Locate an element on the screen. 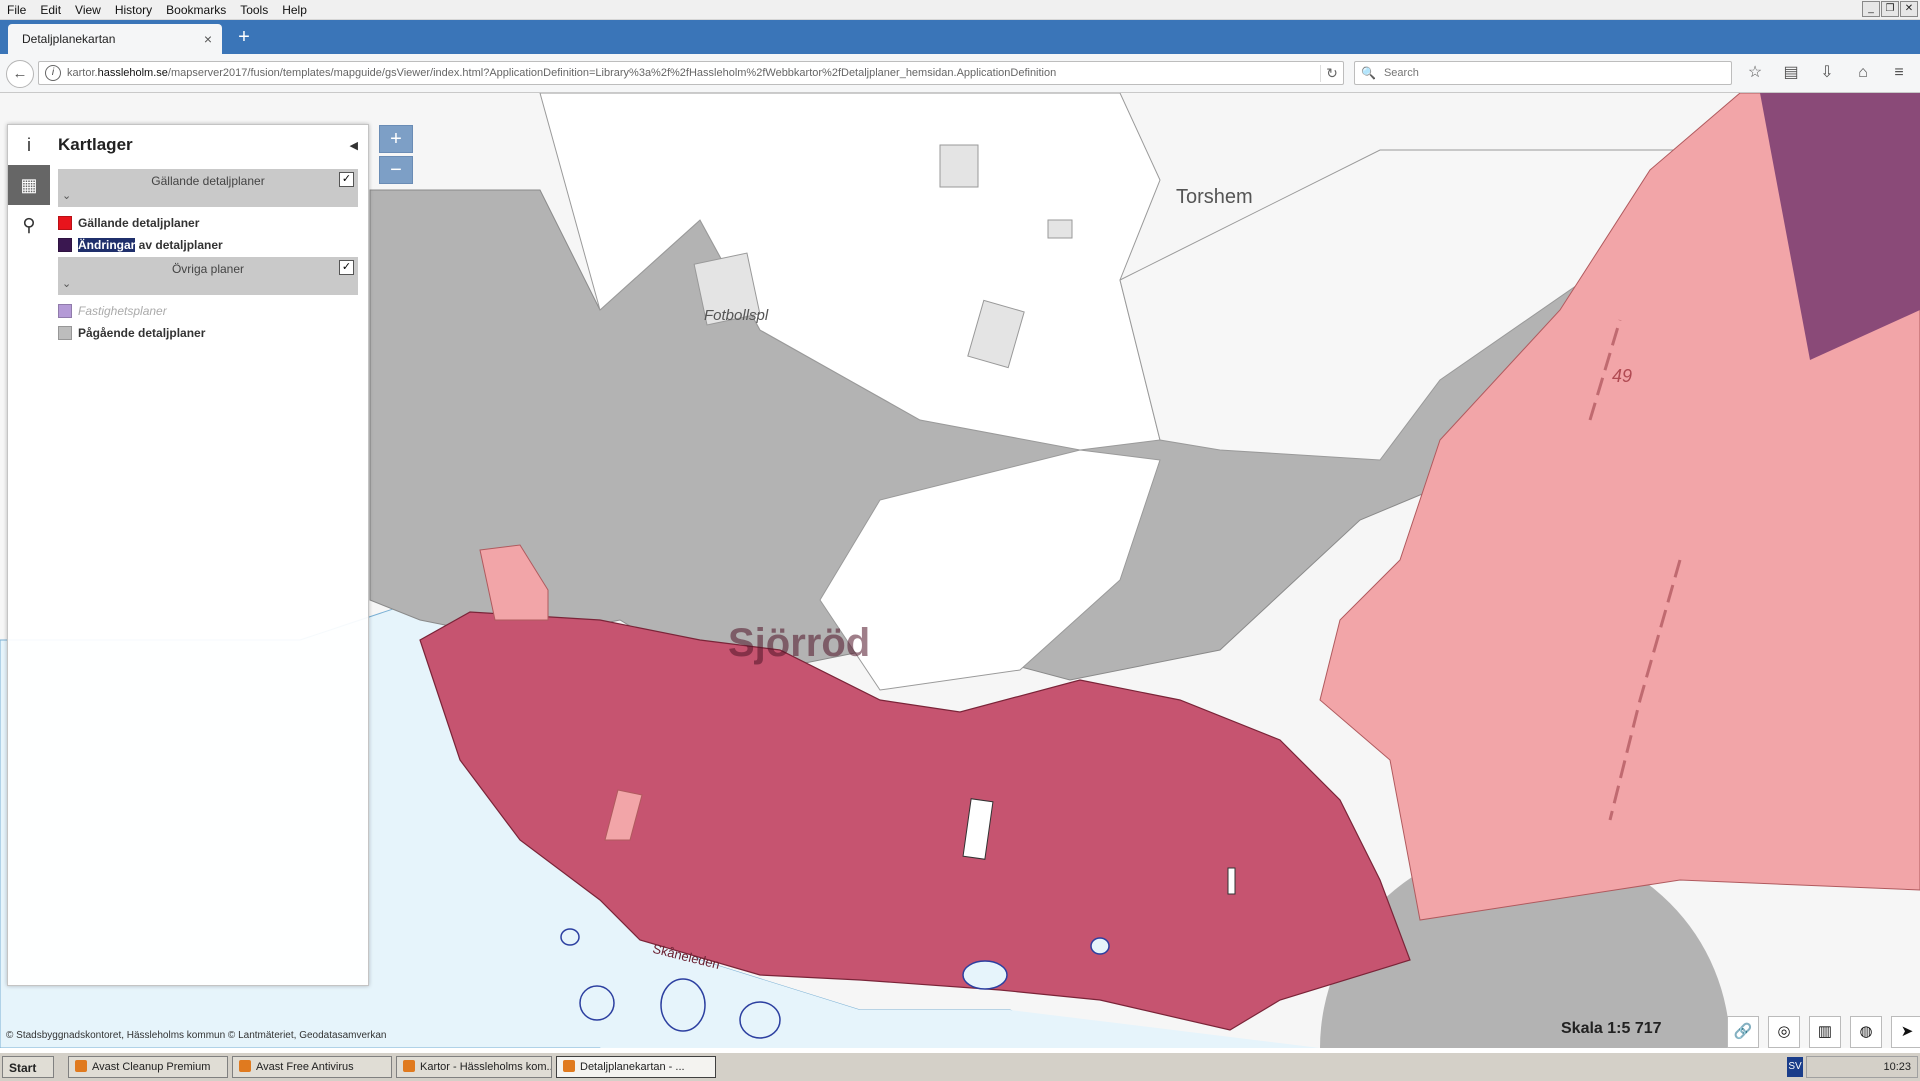 The image size is (1920, 1081). basemap-icon: ▥ is located at coordinates (1825, 1032).